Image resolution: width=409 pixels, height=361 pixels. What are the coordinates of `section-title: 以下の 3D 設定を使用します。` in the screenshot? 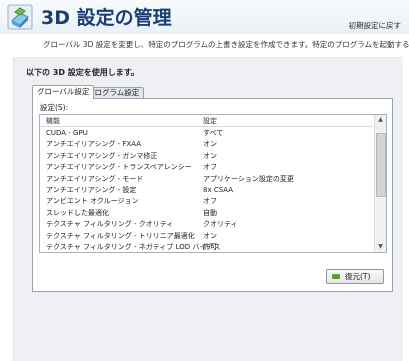 It's located at (82, 72).